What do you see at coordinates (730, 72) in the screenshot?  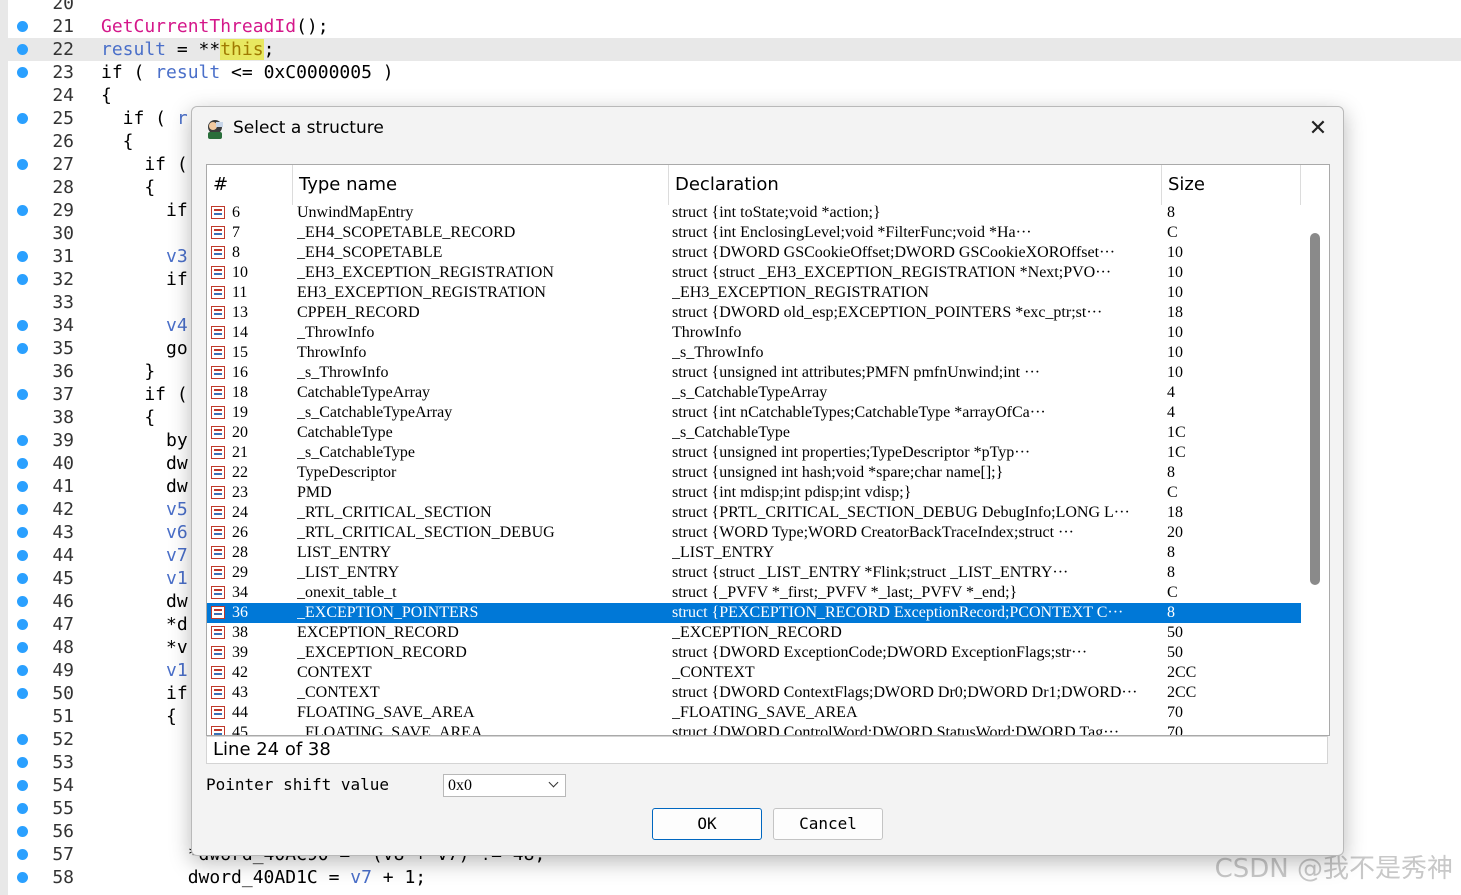 I see `code-line: 23 if ( result <= 0xC0000005 )` at bounding box center [730, 72].